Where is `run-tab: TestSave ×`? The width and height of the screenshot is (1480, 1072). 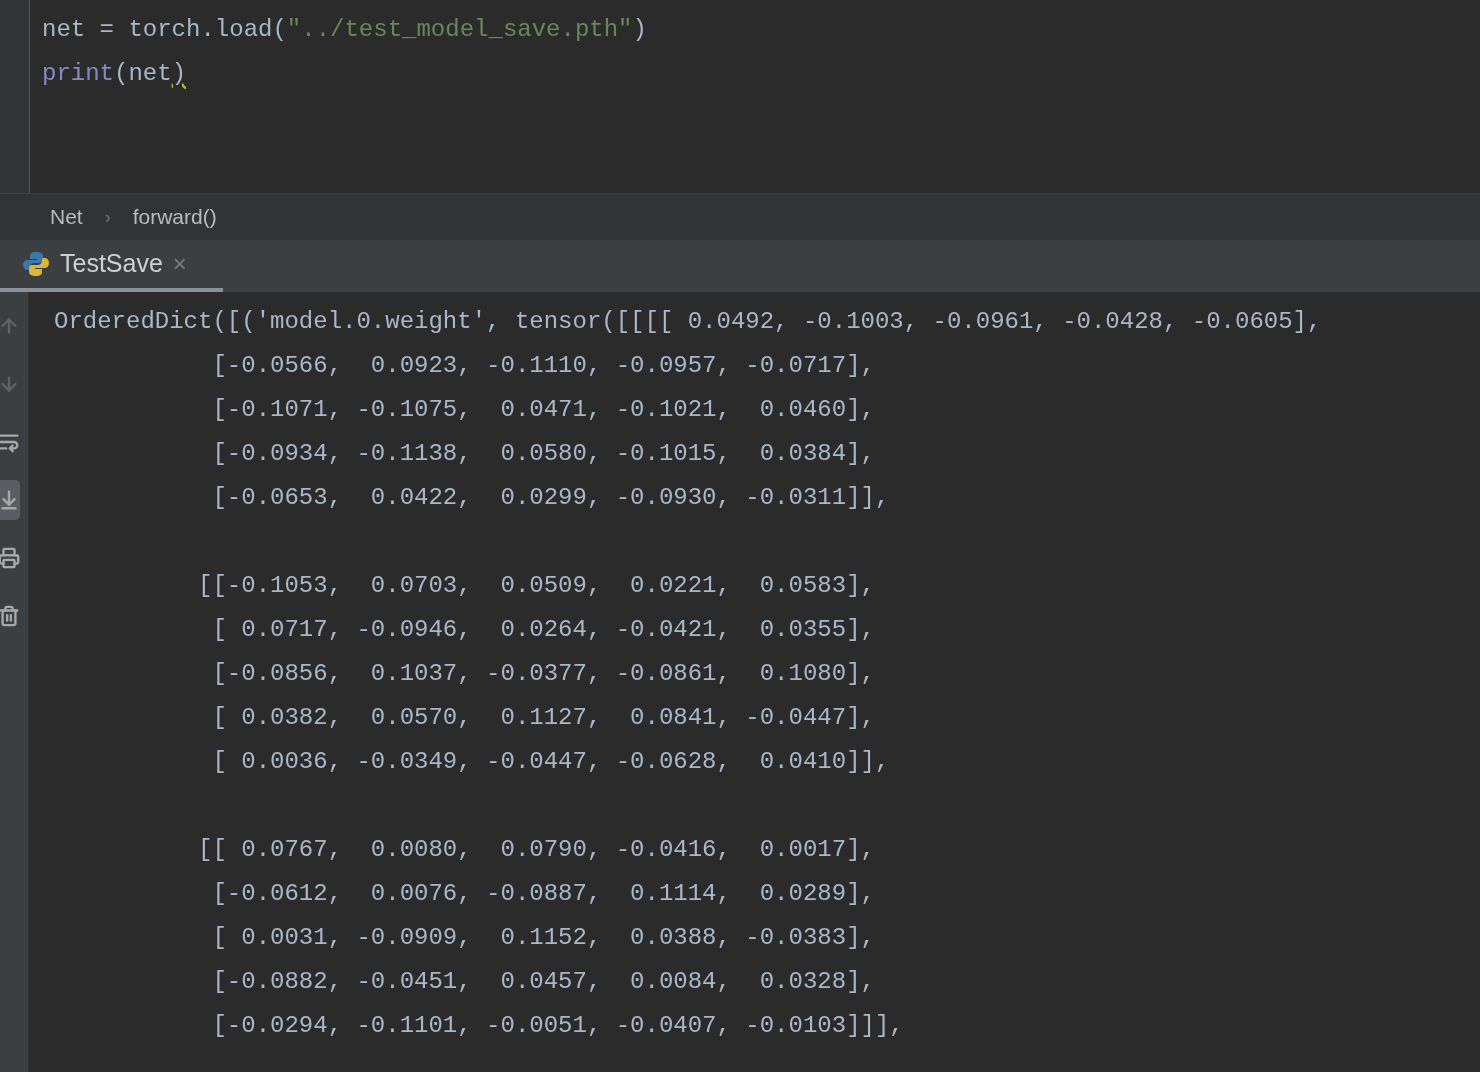
run-tab: TestSave × is located at coordinates (111, 266).